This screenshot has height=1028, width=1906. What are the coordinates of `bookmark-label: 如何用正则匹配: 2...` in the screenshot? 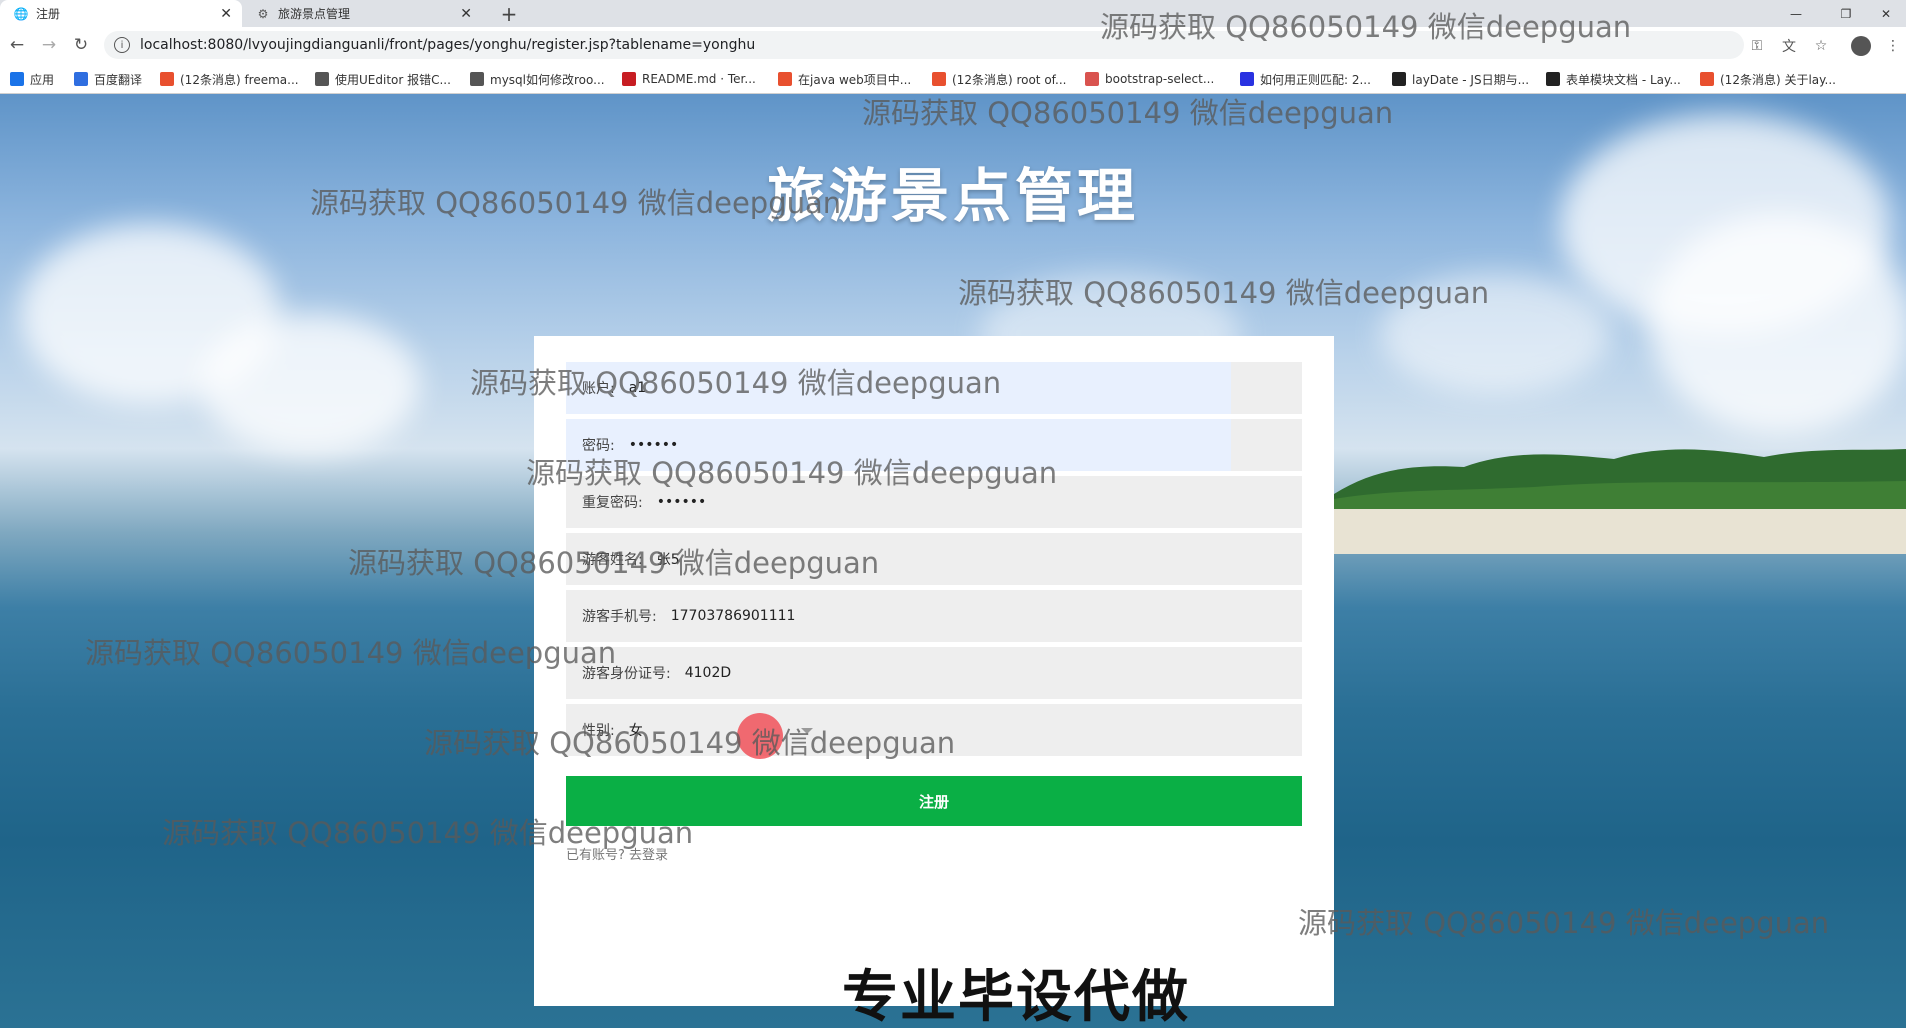 It's located at (1315, 79).